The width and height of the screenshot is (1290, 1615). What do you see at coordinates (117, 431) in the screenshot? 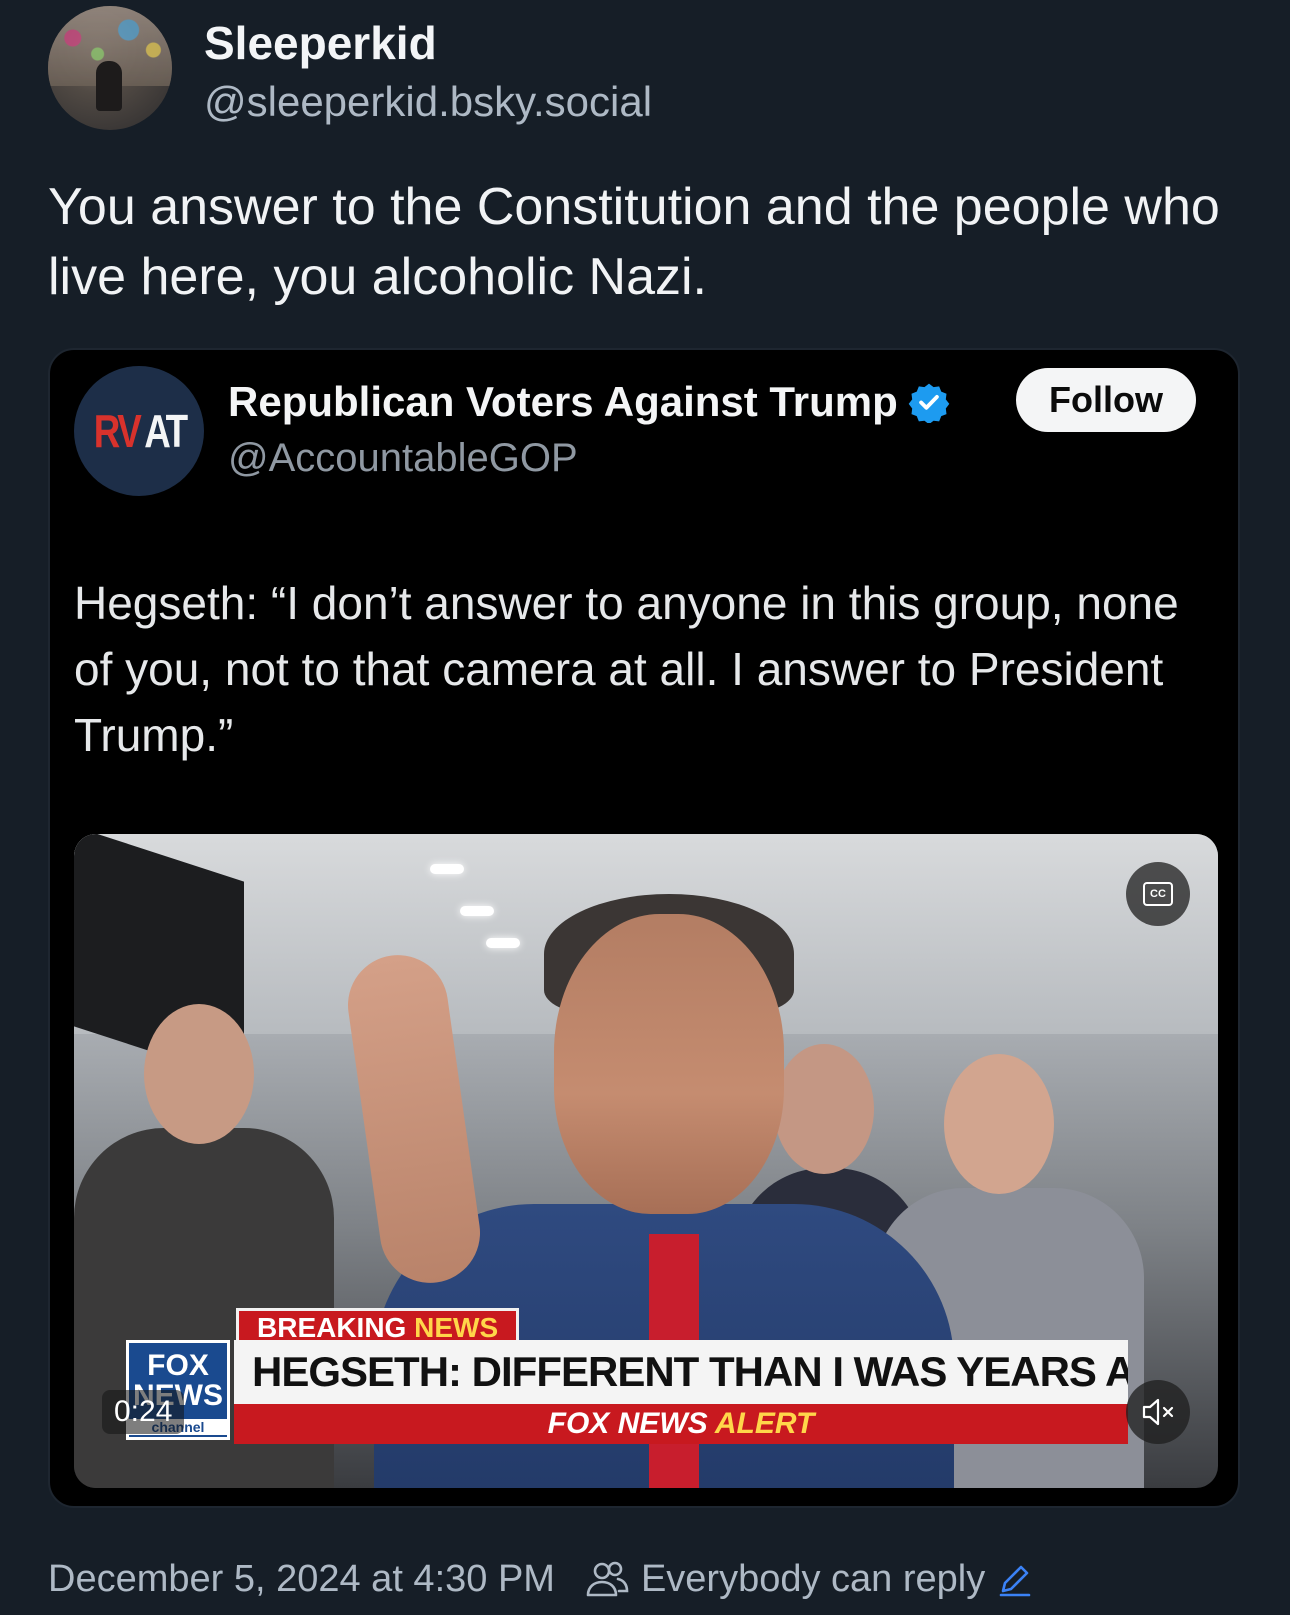
I see `embed-avatar-rv: RV` at bounding box center [117, 431].